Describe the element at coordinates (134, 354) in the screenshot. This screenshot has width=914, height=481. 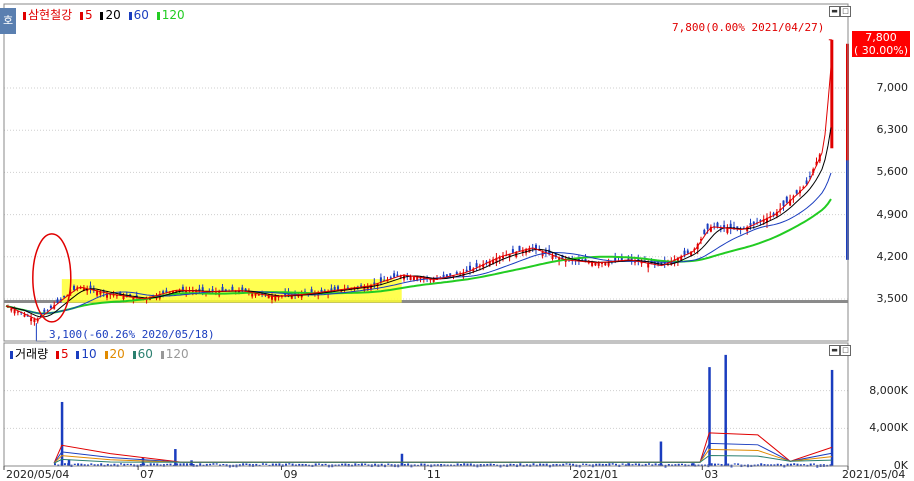
I see `legend-swatch-vma60` at that location.